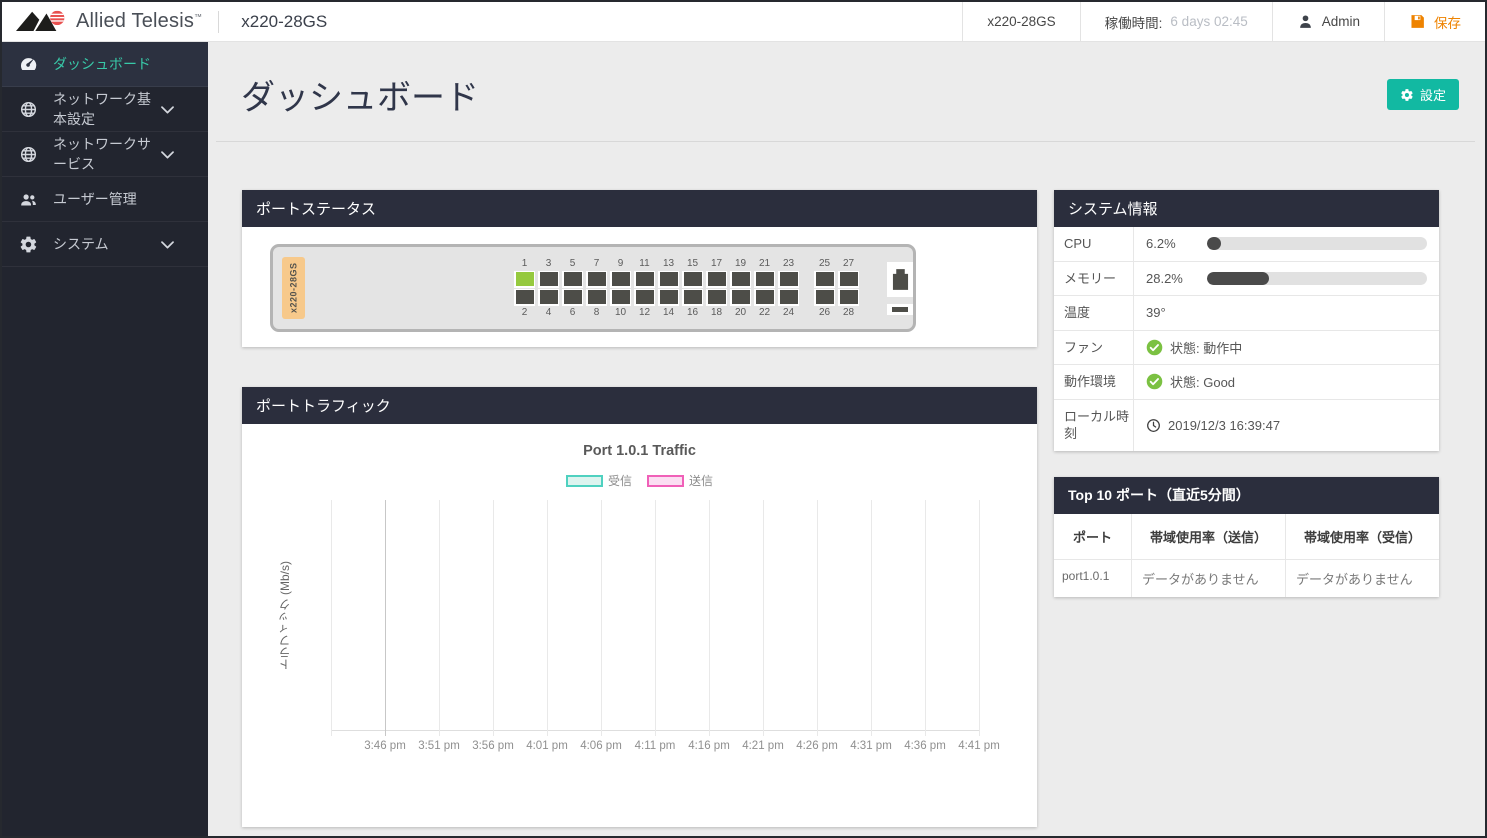 The image size is (1487, 838). I want to click on system-info-label: メモリー, so click(1094, 278).